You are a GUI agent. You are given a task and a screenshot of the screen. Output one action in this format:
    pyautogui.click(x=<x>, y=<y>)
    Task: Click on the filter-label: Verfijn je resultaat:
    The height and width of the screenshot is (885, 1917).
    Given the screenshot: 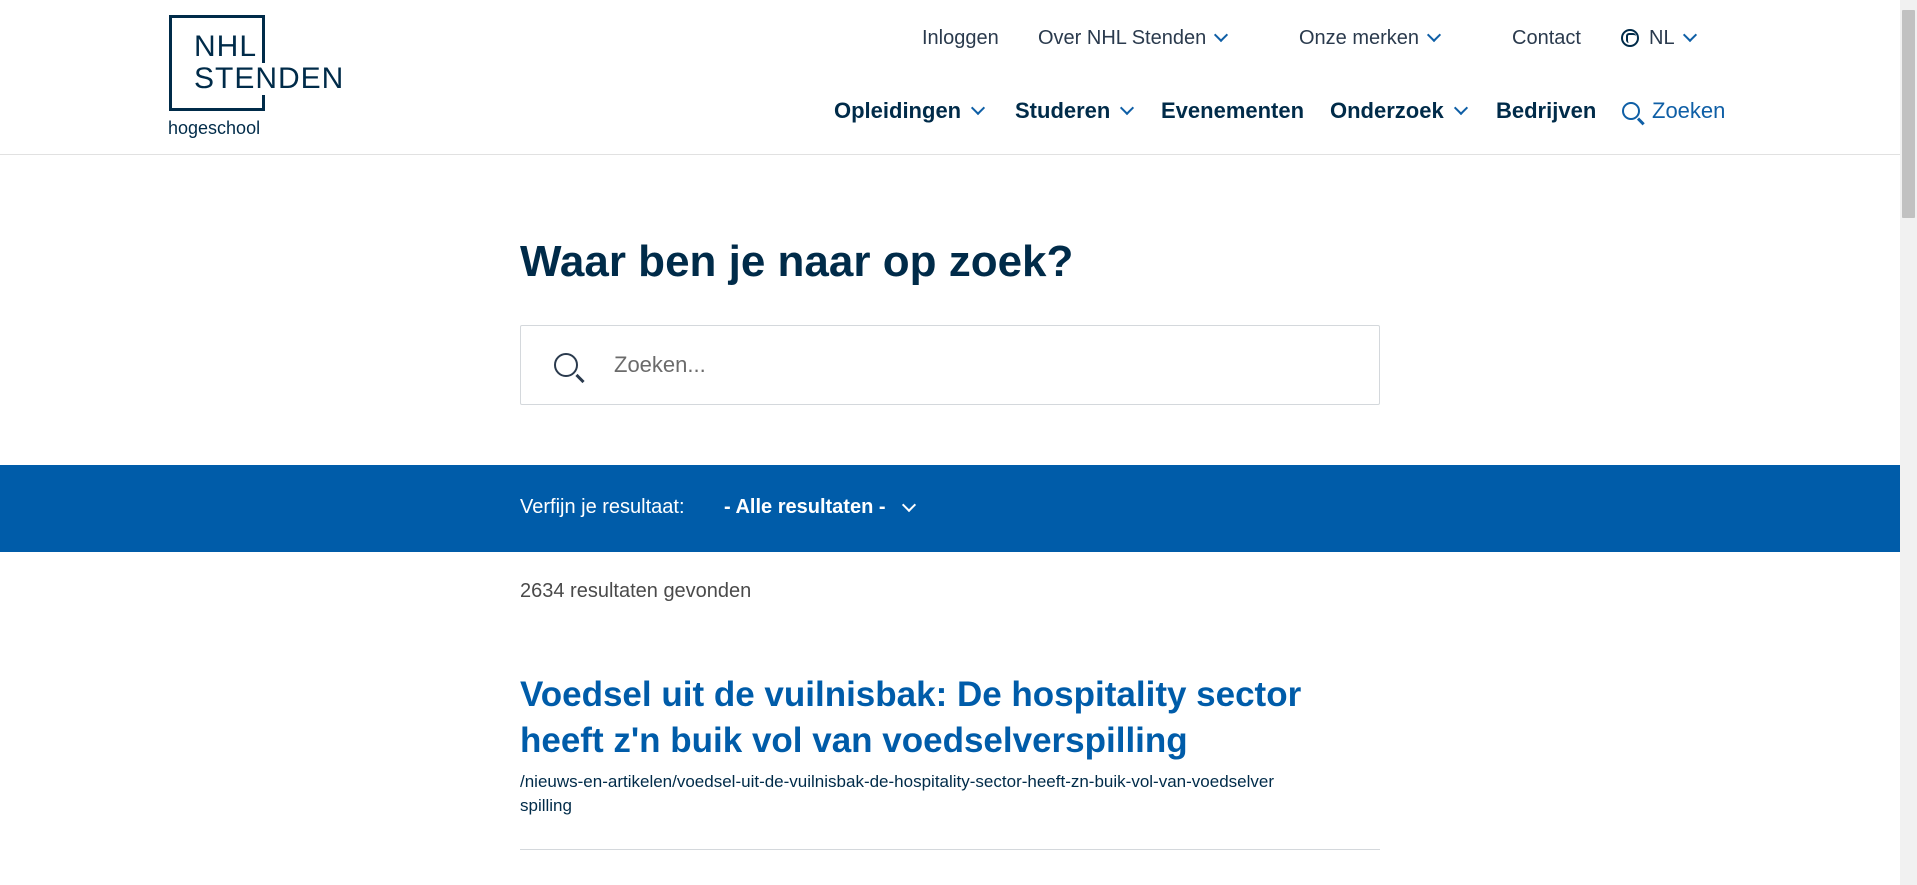 What is the action you would take?
    pyautogui.click(x=602, y=507)
    